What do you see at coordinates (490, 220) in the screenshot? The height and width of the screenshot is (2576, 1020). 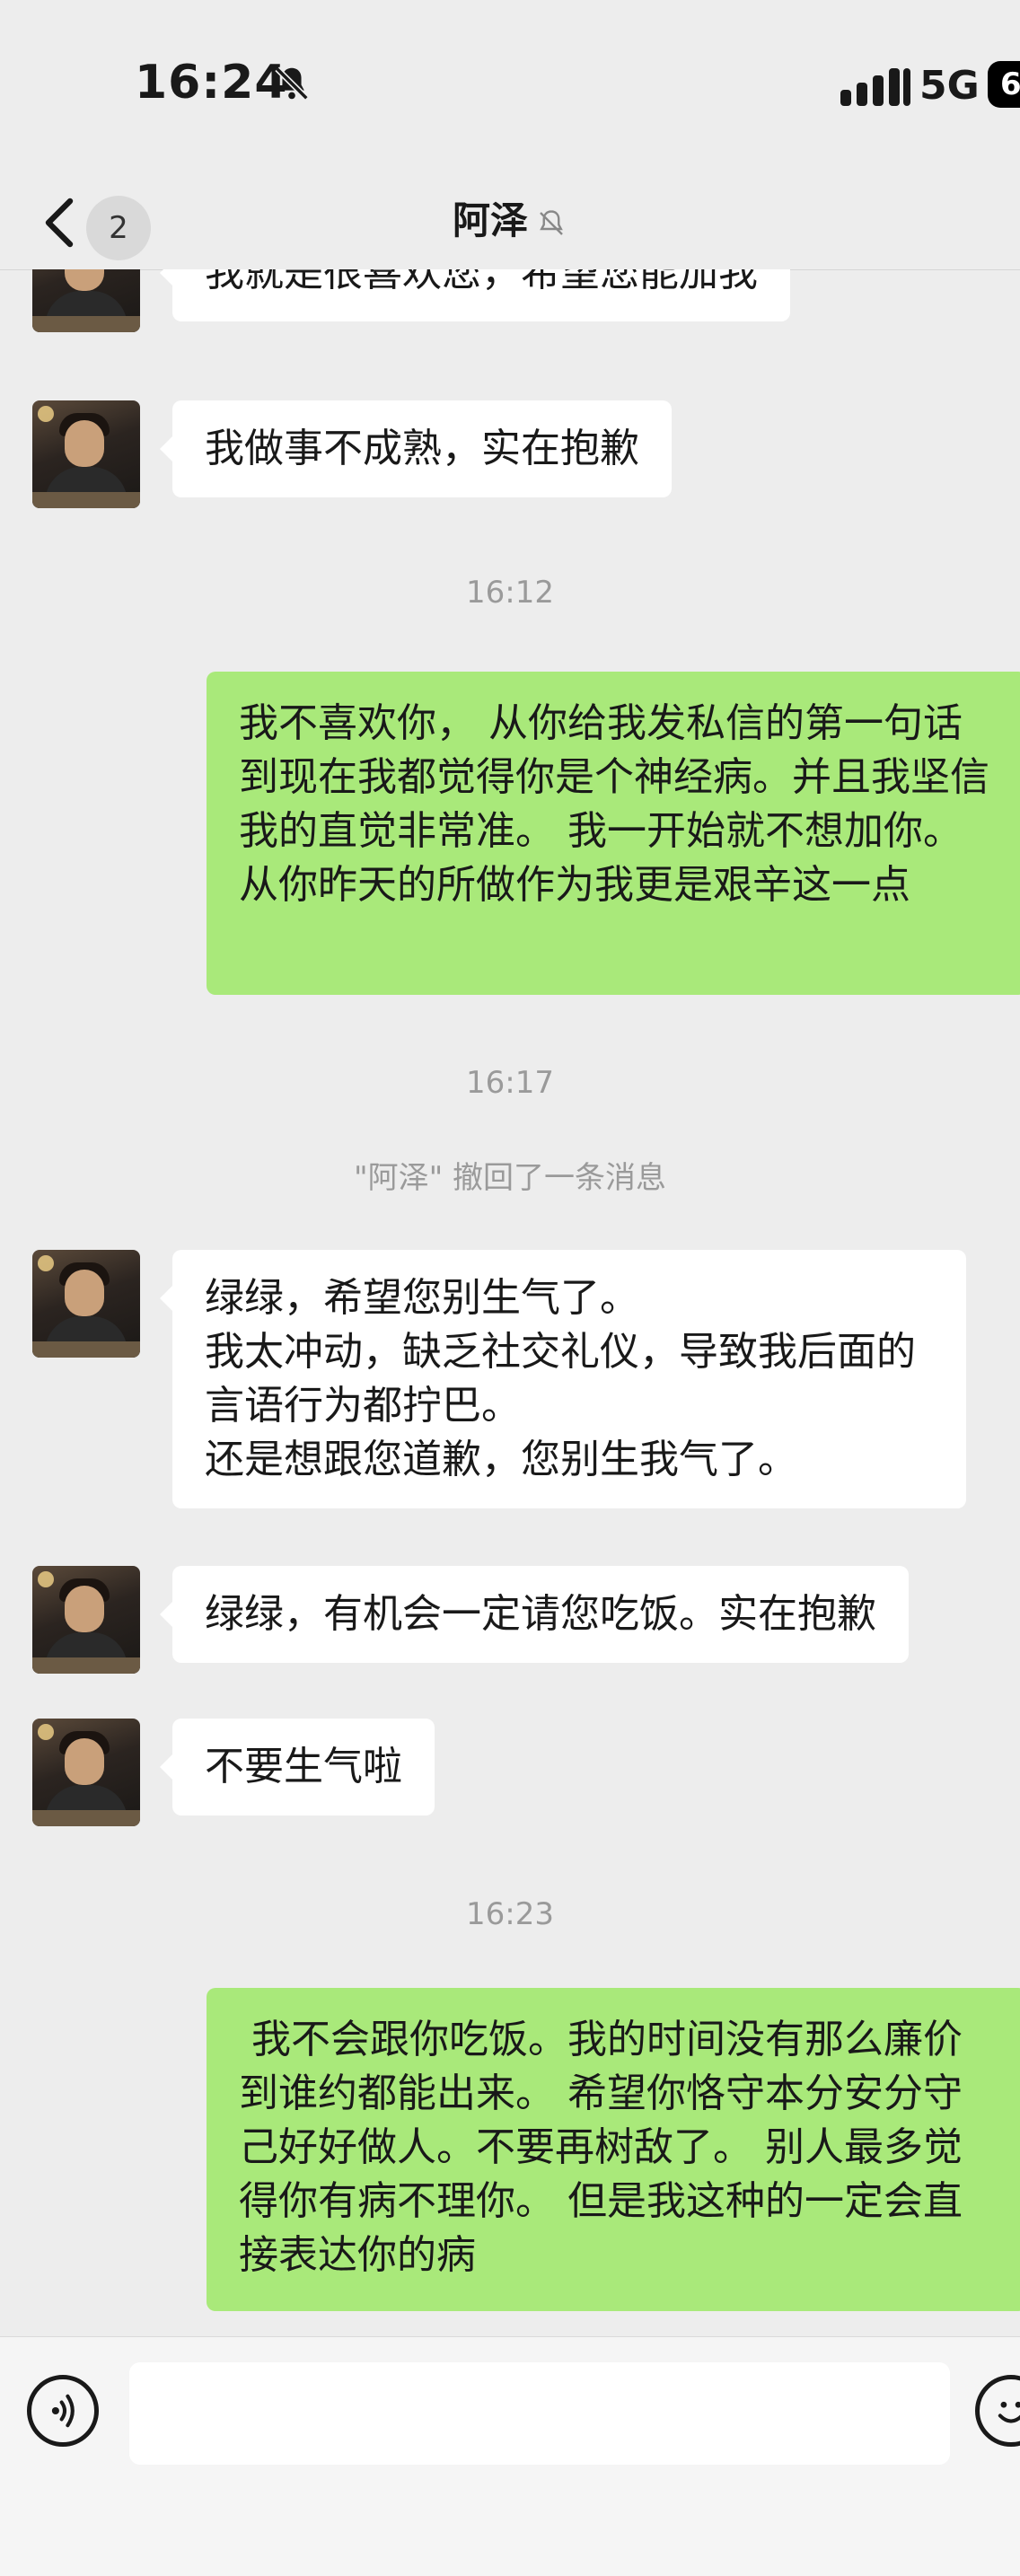 I see `contact-name: 阿泽` at bounding box center [490, 220].